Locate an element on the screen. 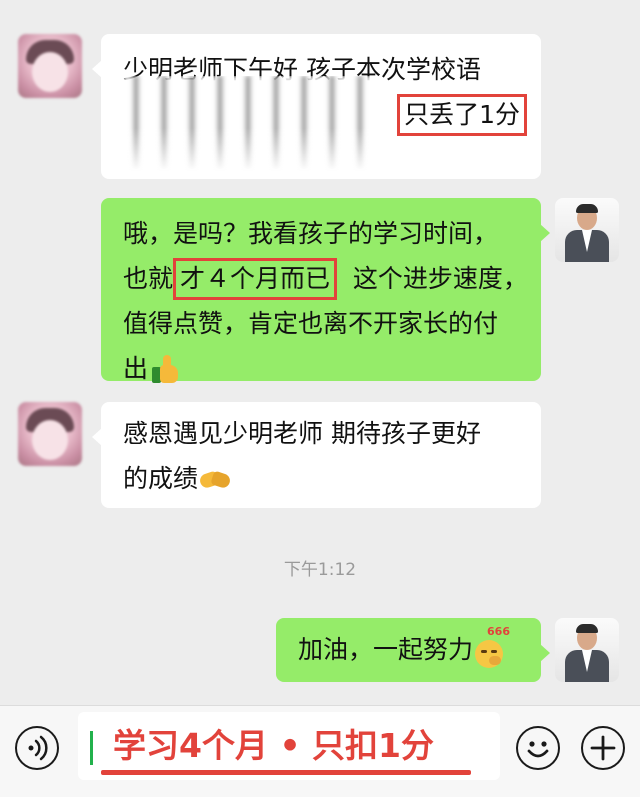 This screenshot has height=797, width=640. input-underline is located at coordinates (286, 772).